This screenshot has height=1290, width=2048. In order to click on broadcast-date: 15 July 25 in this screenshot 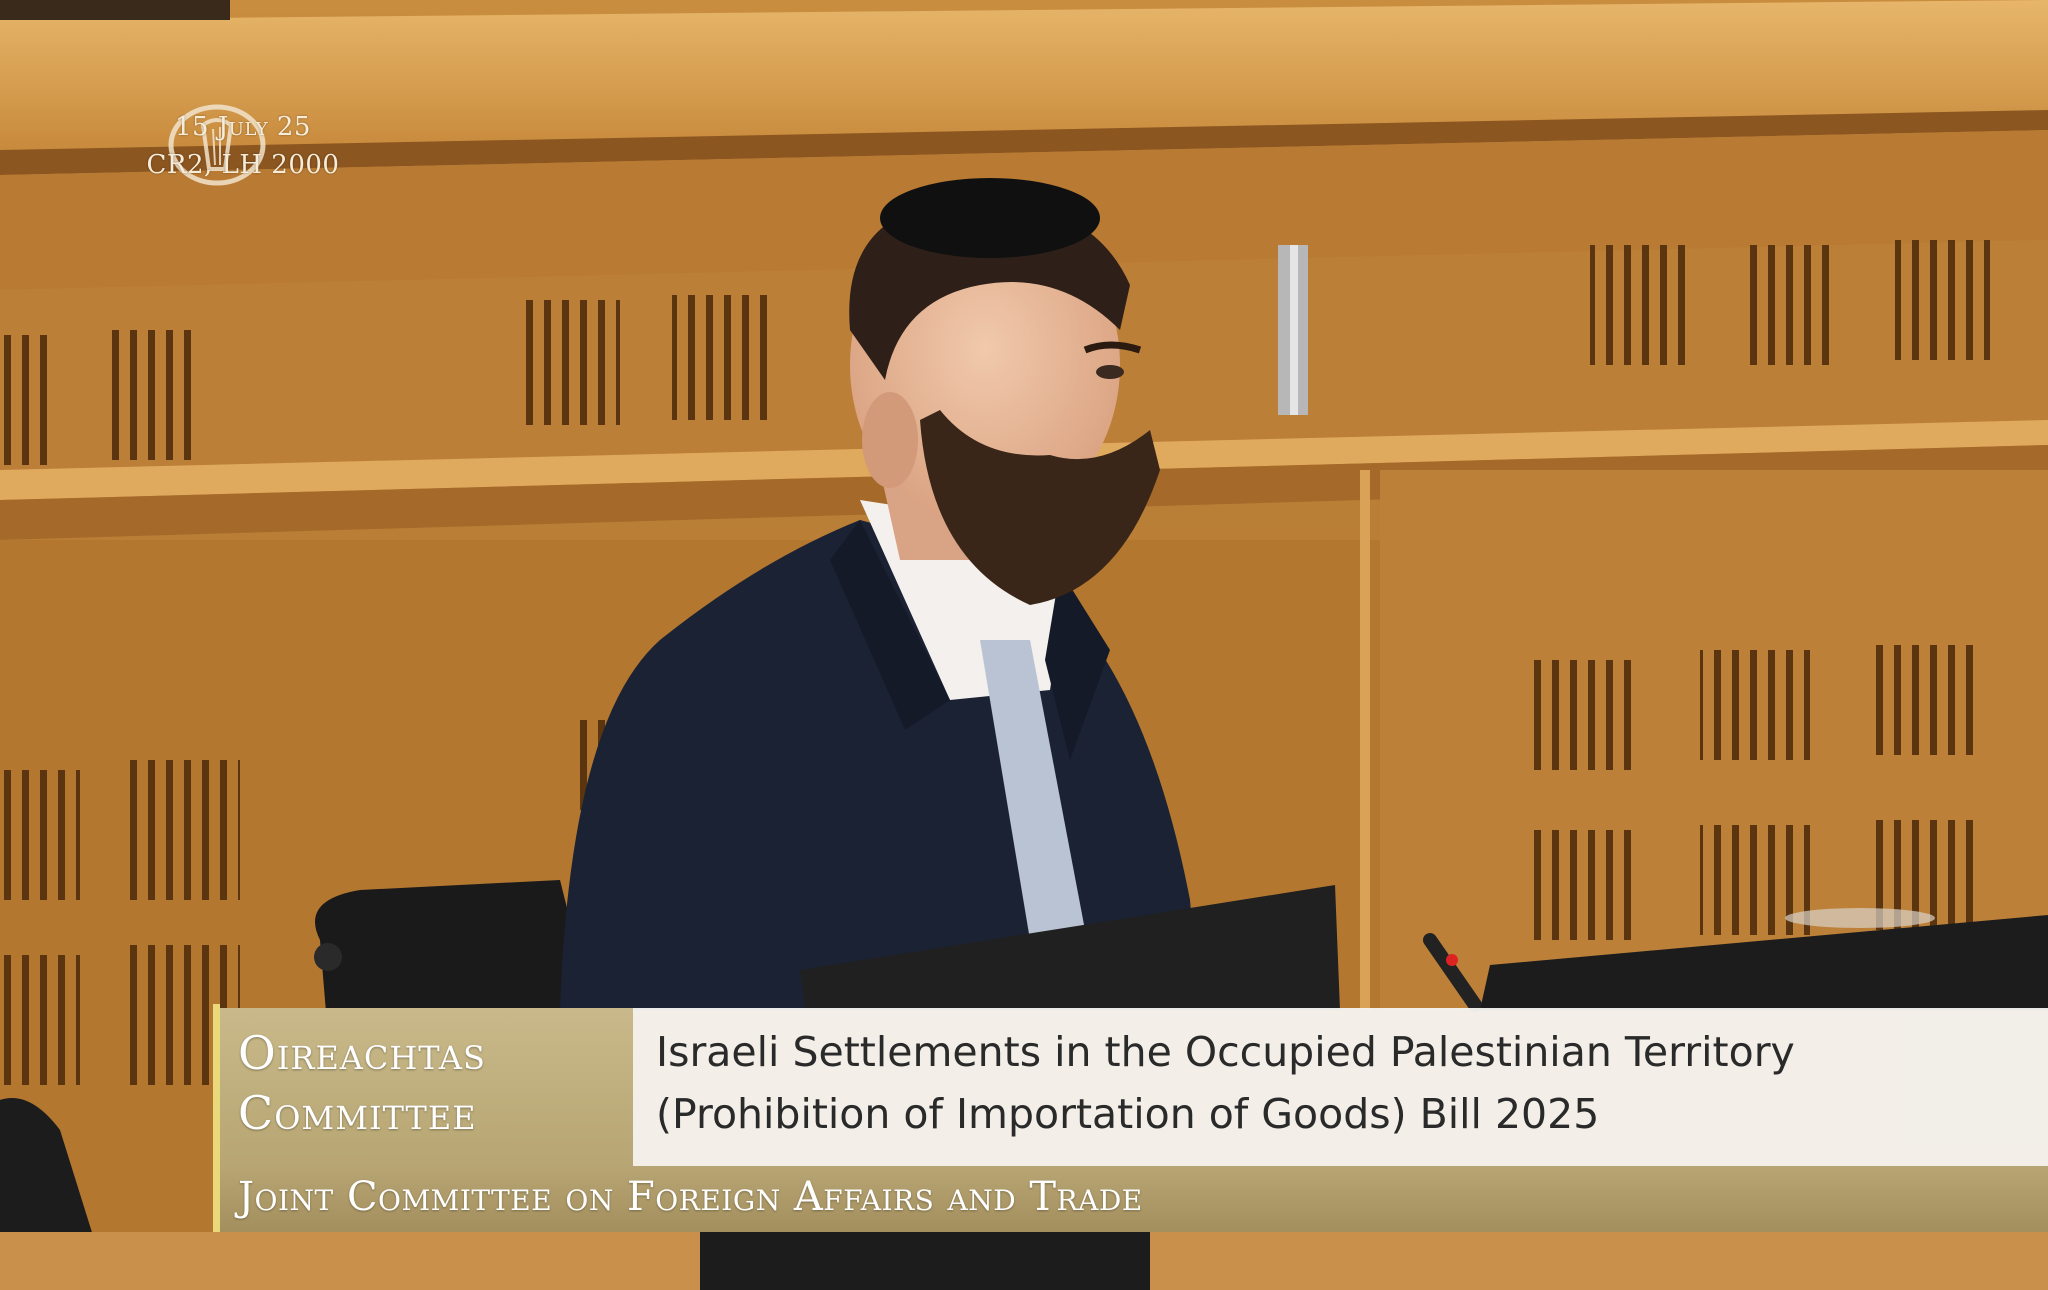, I will do `click(243, 127)`.